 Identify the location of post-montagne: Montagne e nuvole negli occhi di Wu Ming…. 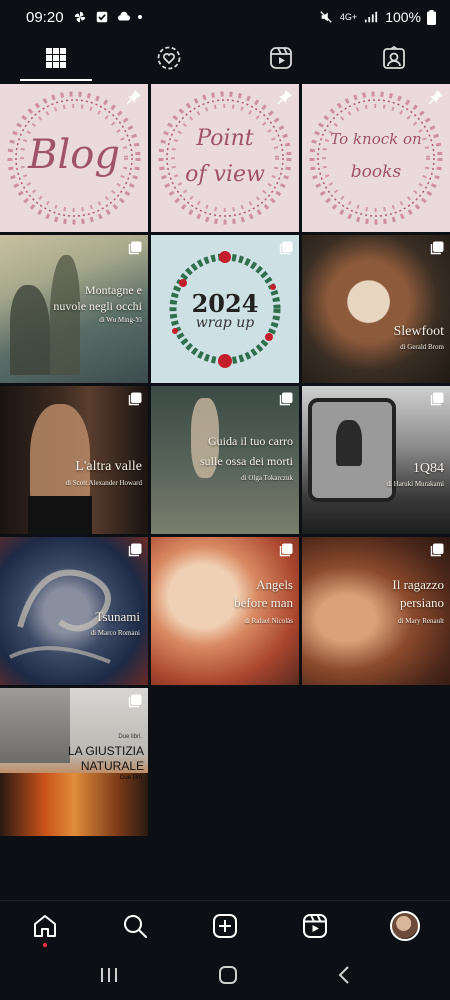
(74, 309).